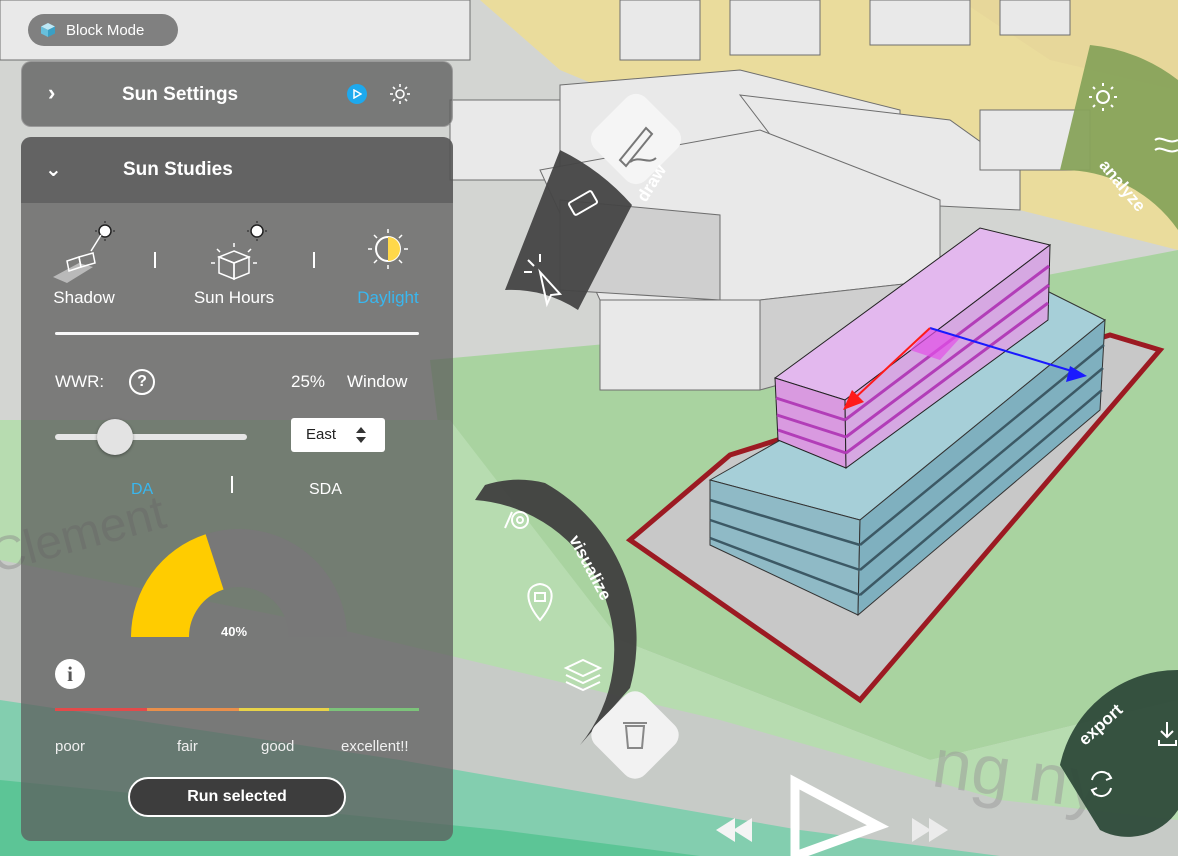  I want to click on tab-separator, so click(232, 484).